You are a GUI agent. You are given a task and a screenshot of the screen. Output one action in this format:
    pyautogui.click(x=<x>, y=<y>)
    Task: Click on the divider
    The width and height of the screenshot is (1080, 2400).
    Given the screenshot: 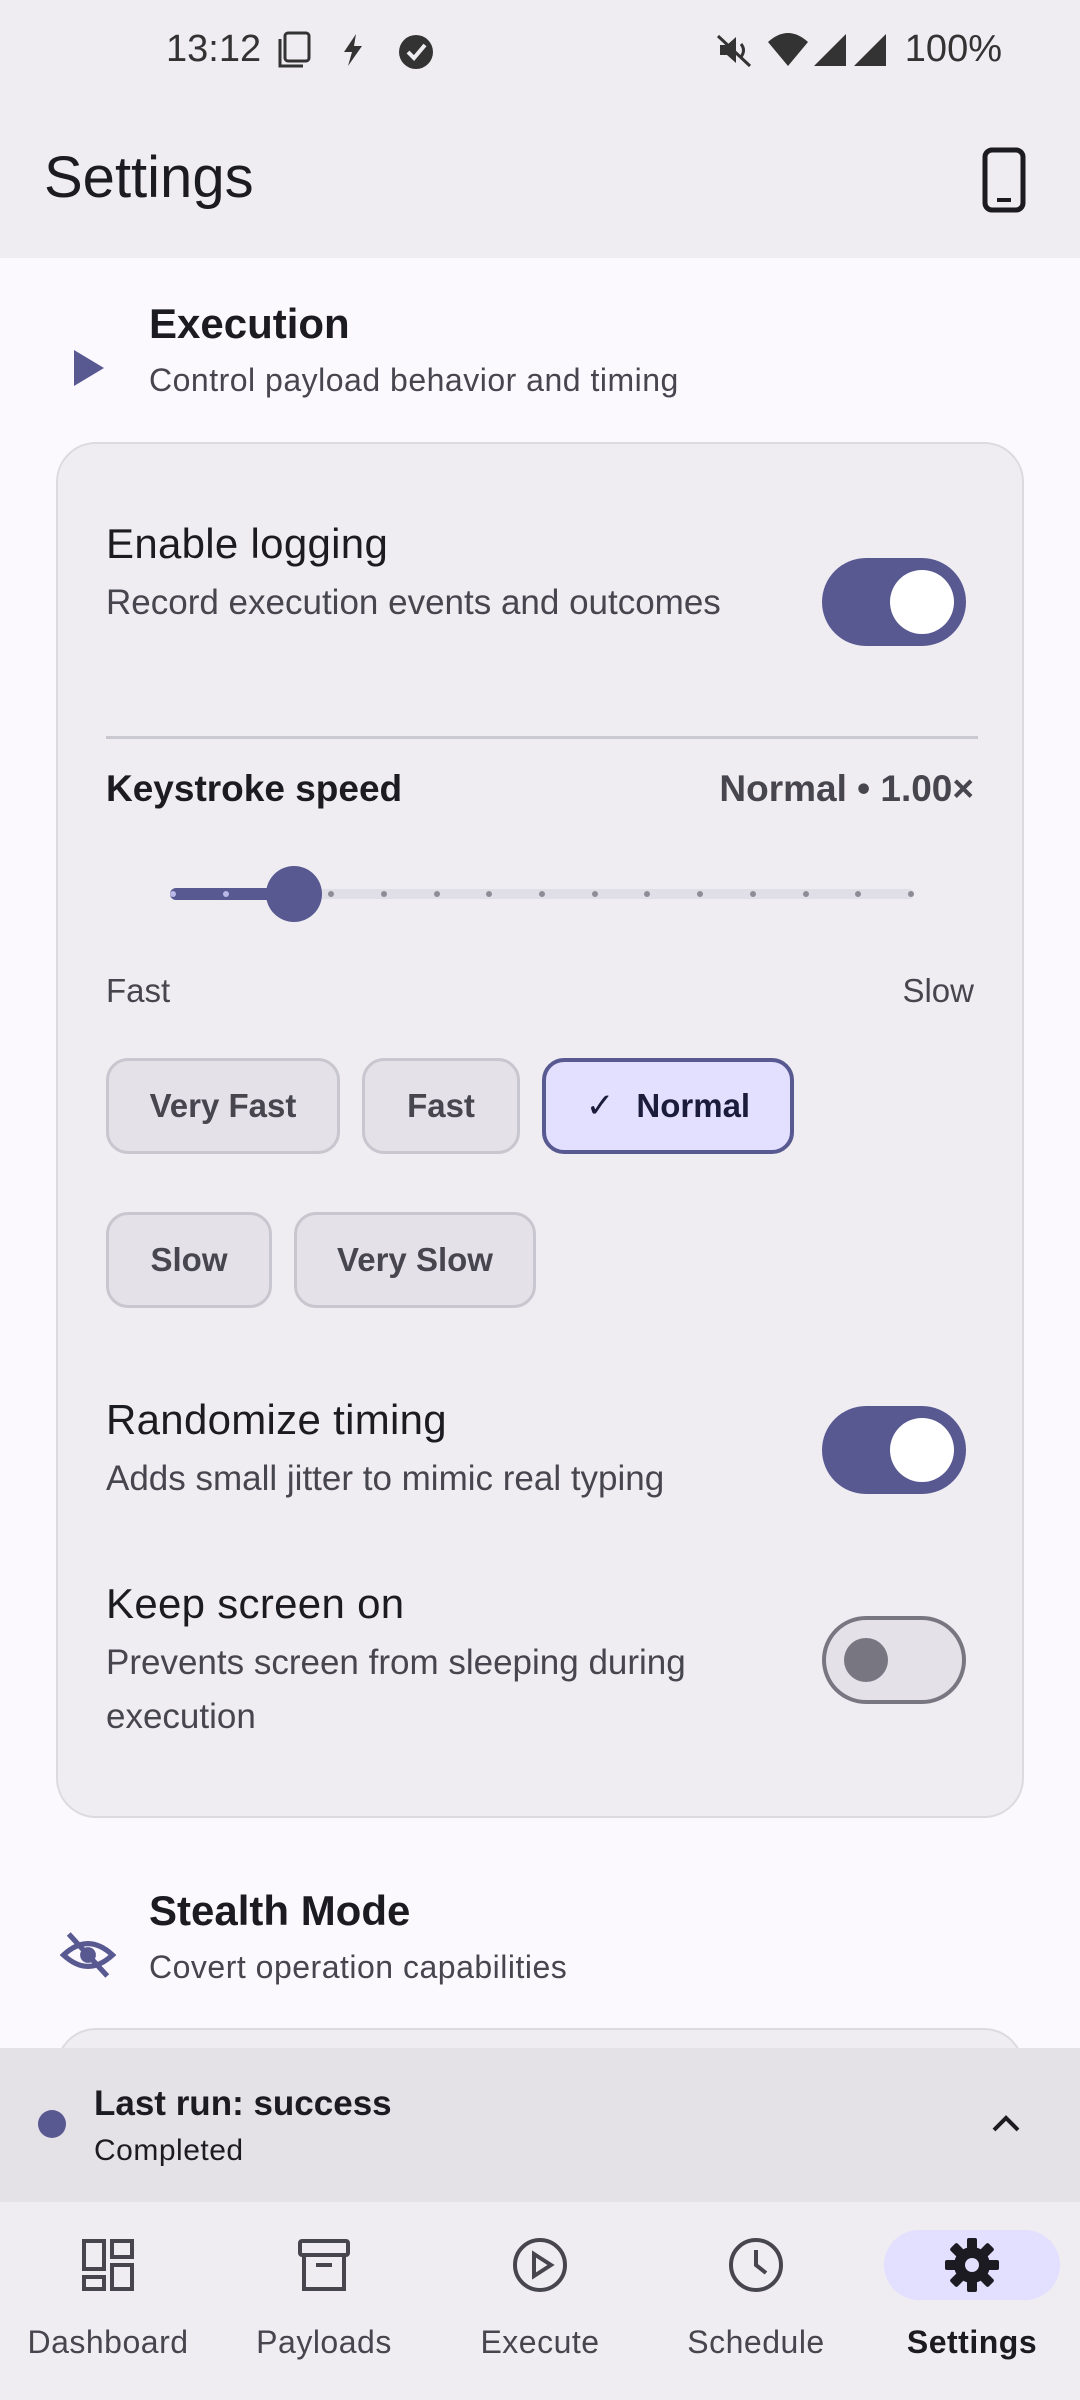 What is the action you would take?
    pyautogui.click(x=542, y=737)
    